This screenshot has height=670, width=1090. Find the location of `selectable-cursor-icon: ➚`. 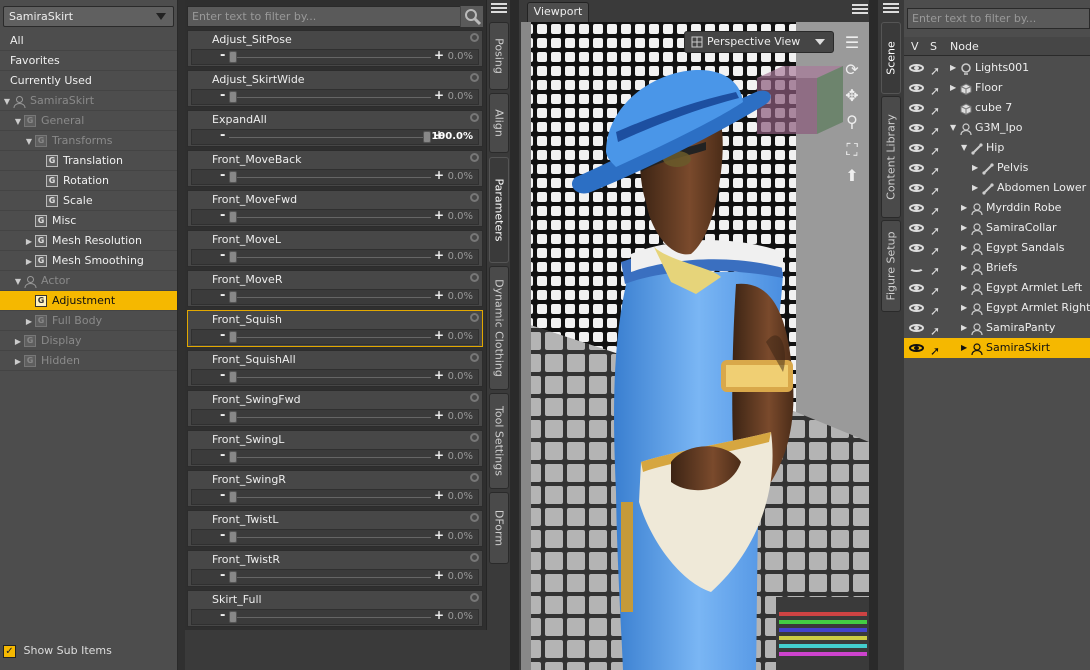

selectable-cursor-icon: ➚ is located at coordinates (935, 351).